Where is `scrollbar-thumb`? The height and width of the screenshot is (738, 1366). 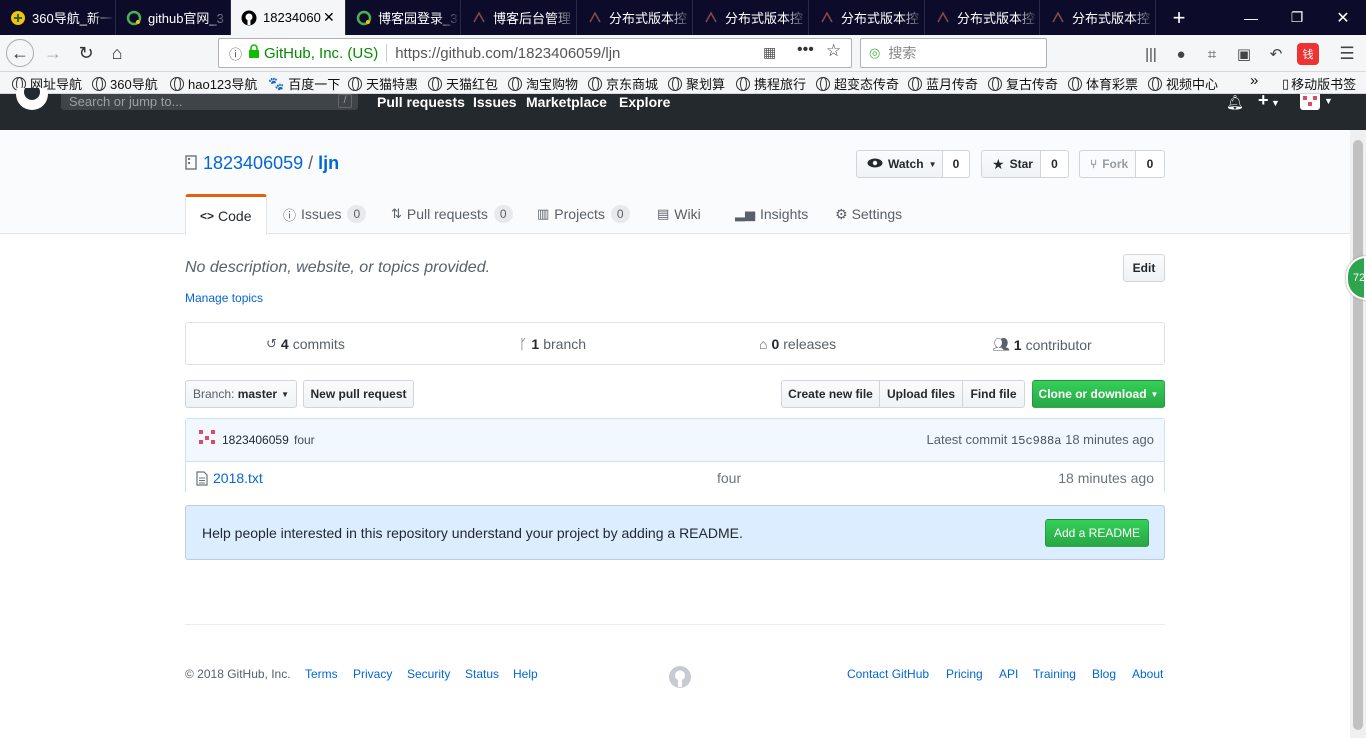
scrollbar-thumb is located at coordinates (1358, 435).